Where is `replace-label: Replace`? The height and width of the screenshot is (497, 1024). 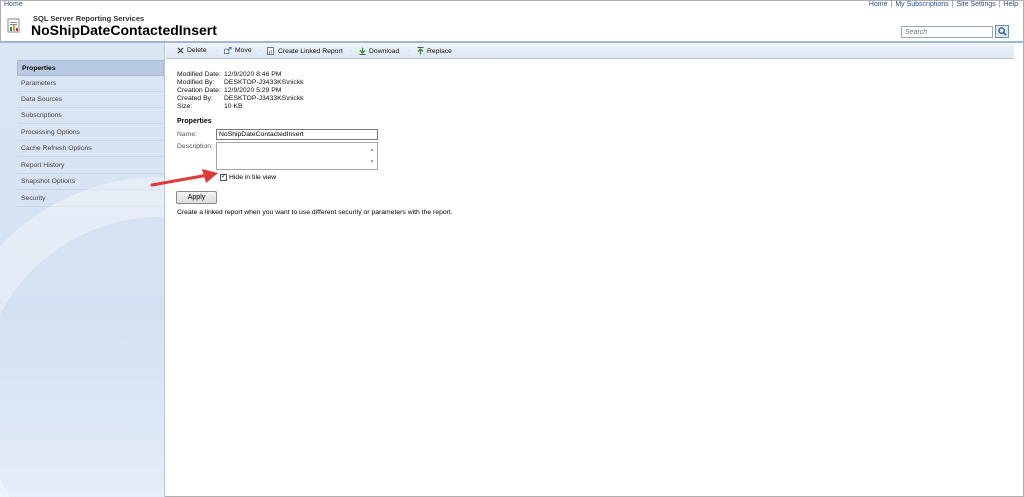
replace-label: Replace is located at coordinates (439, 51).